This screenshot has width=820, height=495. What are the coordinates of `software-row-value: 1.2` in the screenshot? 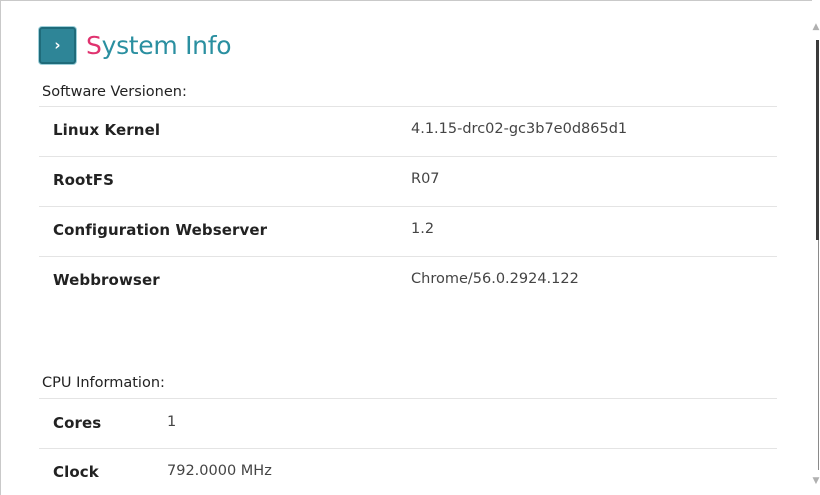 It's located at (423, 229).